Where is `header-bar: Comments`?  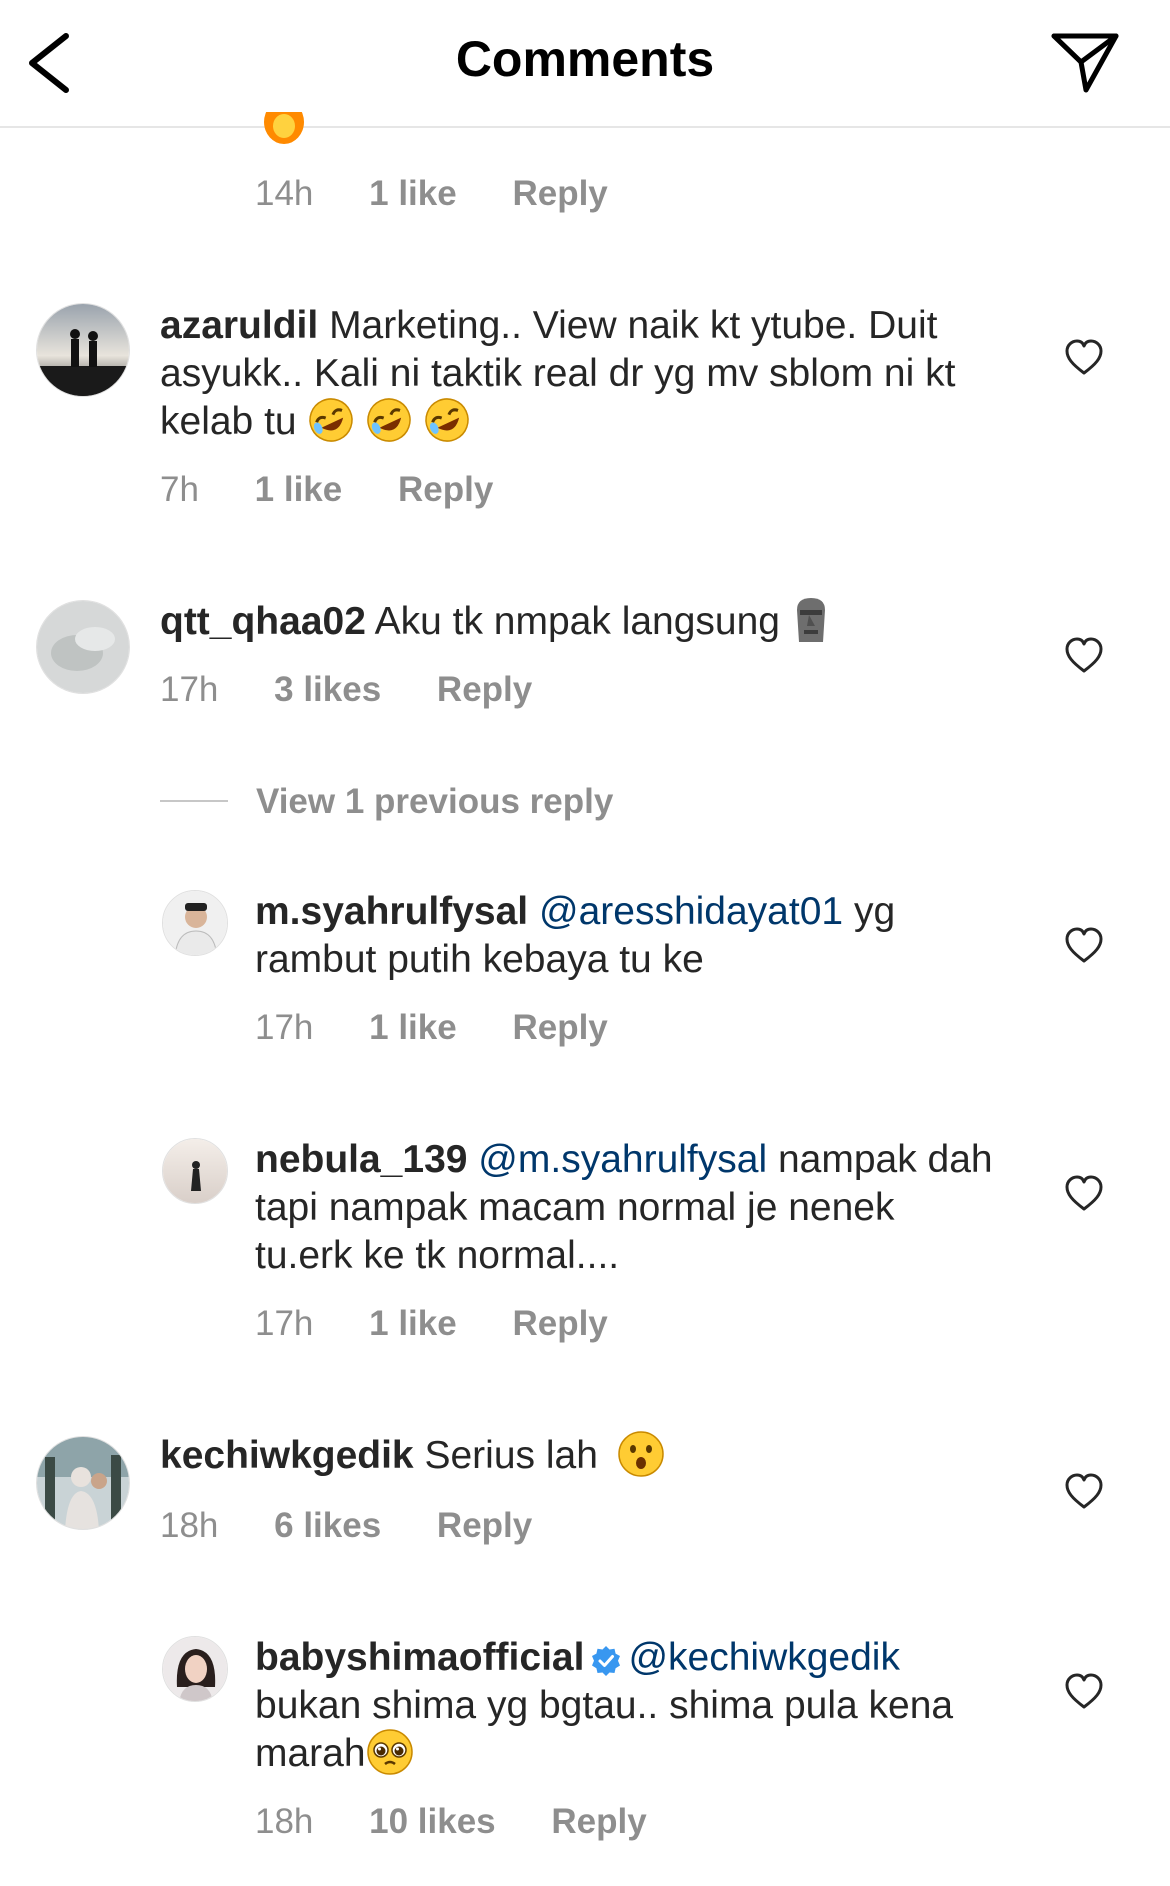
header-bar: Comments is located at coordinates (585, 64).